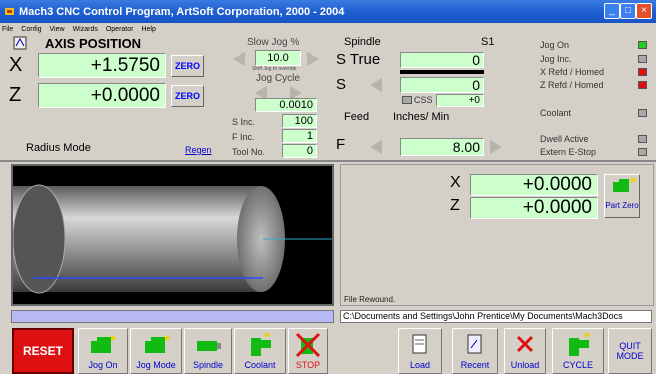 Image resolution: width=656 pixels, height=374 pixels. Describe the element at coordinates (104, 344) in the screenshot. I see `jog-on-icon` at that location.